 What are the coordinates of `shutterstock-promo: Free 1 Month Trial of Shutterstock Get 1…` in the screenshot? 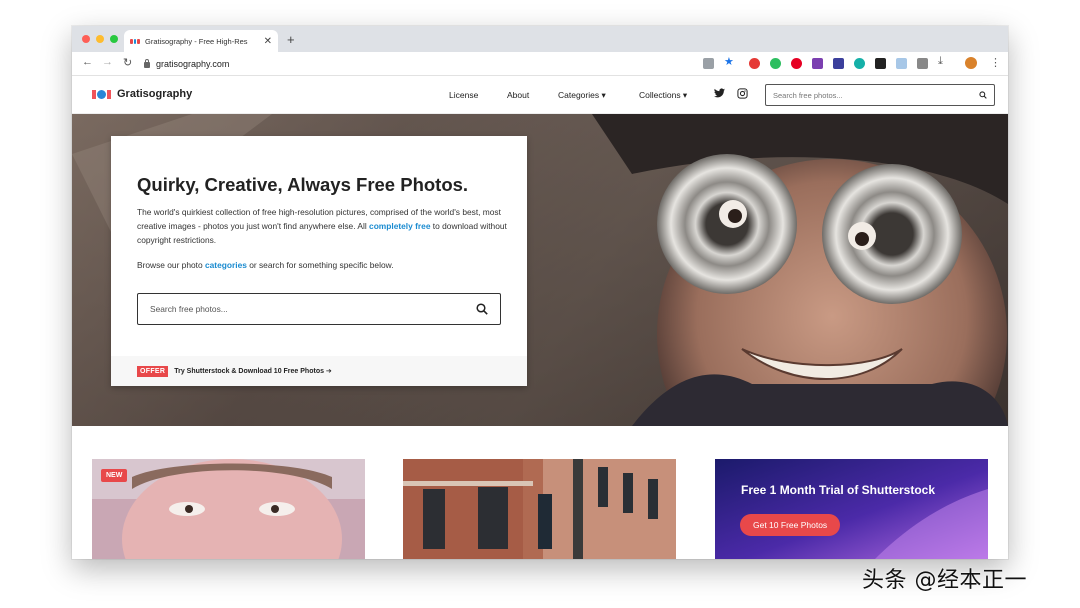 It's located at (851, 509).